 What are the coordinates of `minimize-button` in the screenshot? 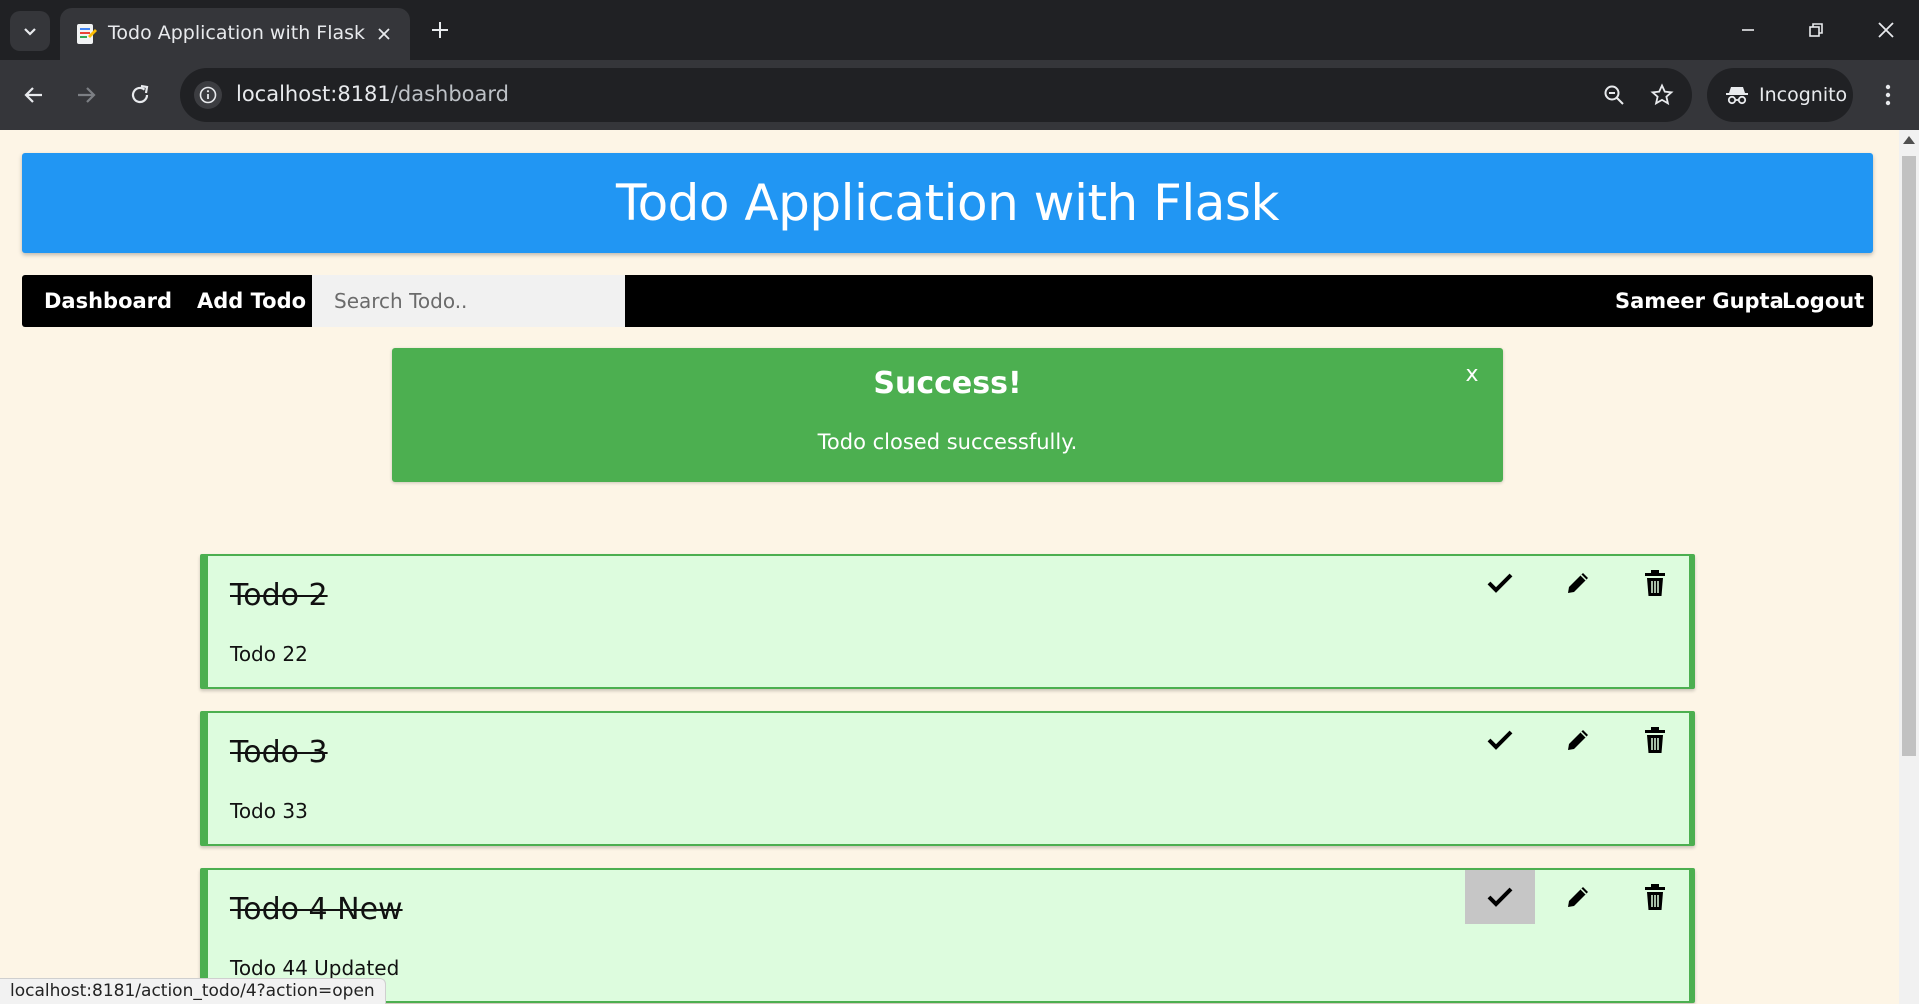 It's located at (1748, 30).